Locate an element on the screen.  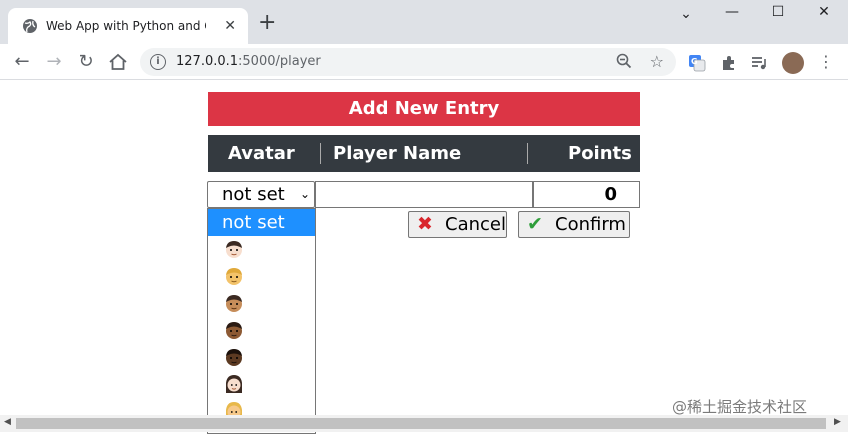
scrollbar-thumb is located at coordinates (421, 423).